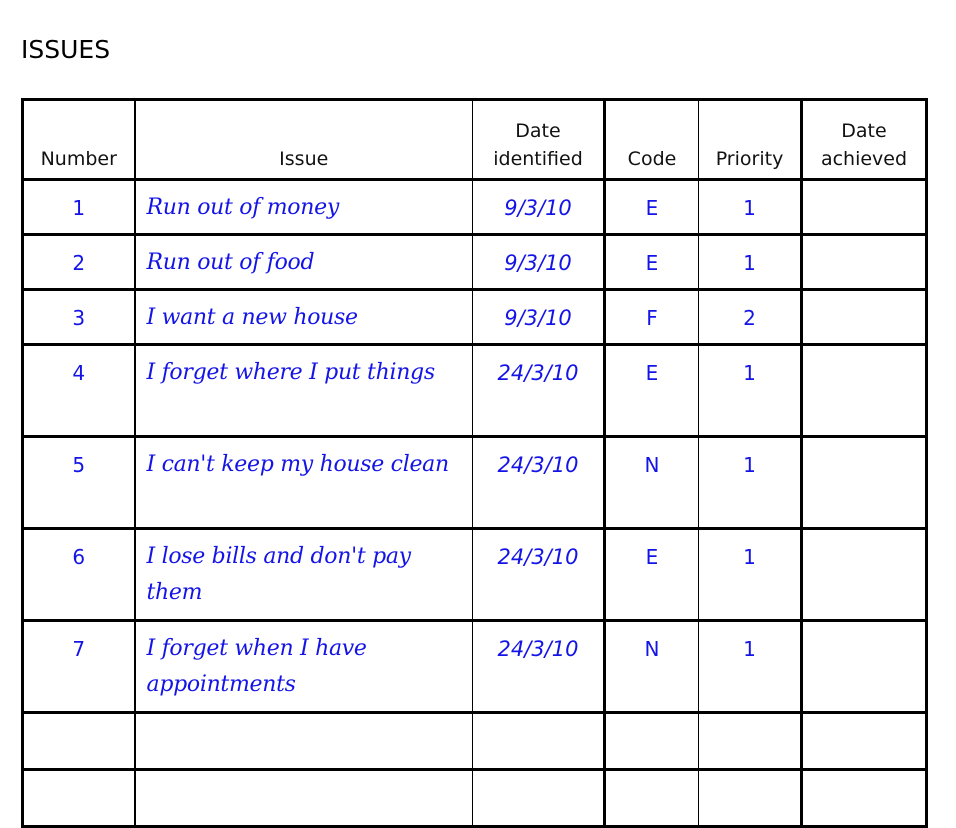  Describe the element at coordinates (78, 574) in the screenshot. I see `cell-number: 6` at that location.